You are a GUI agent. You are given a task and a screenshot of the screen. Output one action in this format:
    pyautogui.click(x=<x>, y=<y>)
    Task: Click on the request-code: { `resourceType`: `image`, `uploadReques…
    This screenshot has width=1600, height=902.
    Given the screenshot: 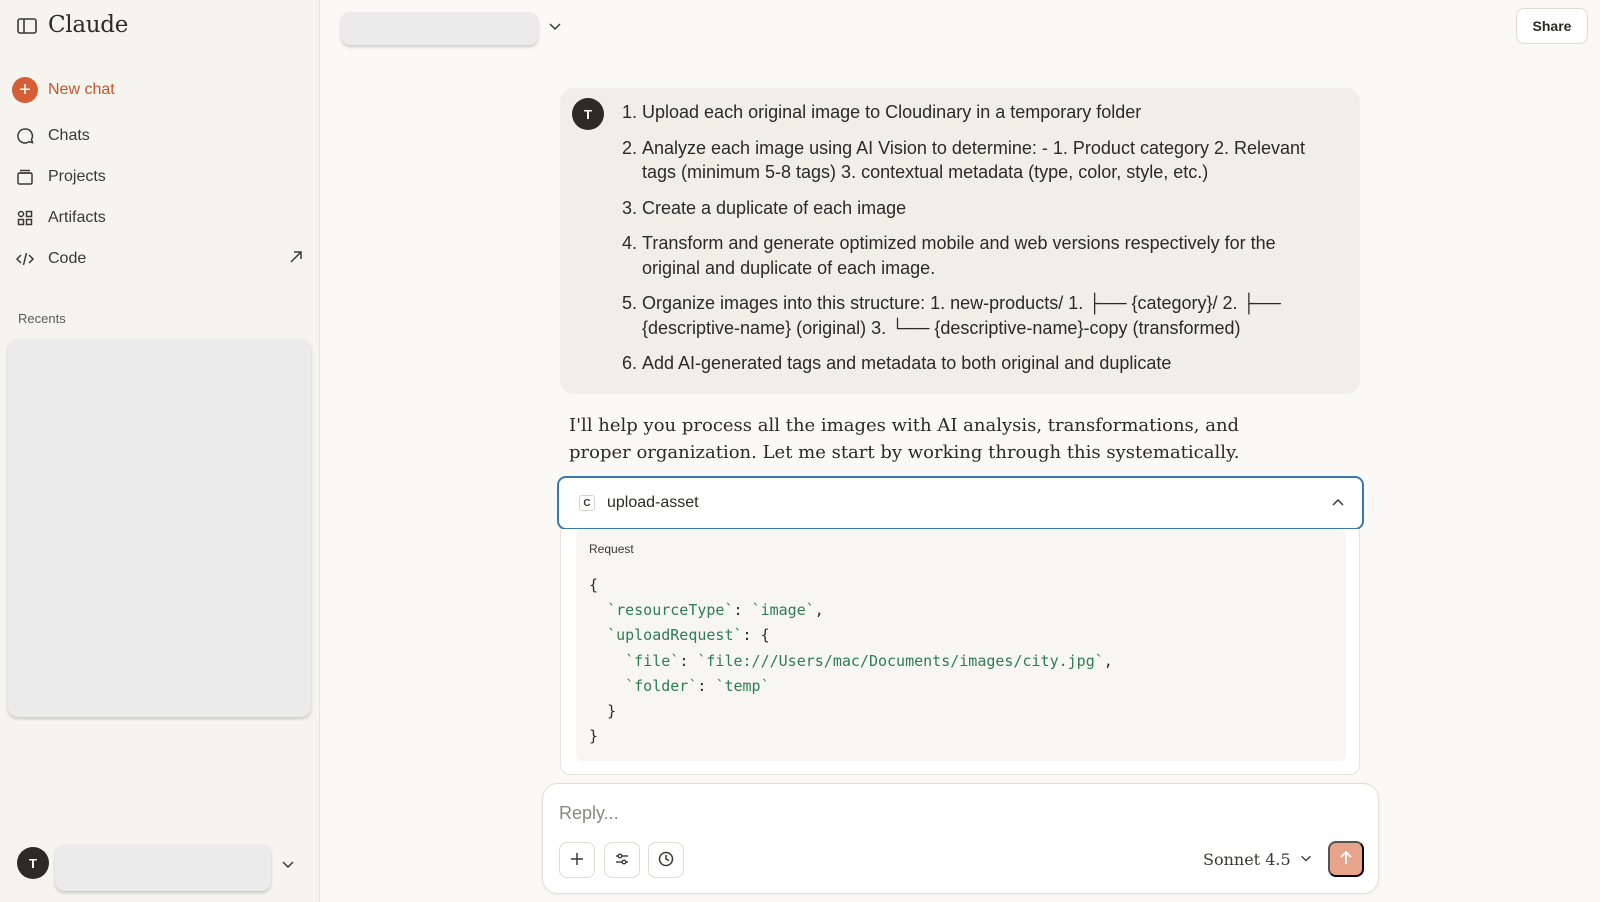 What is the action you would take?
    pyautogui.click(x=851, y=661)
    